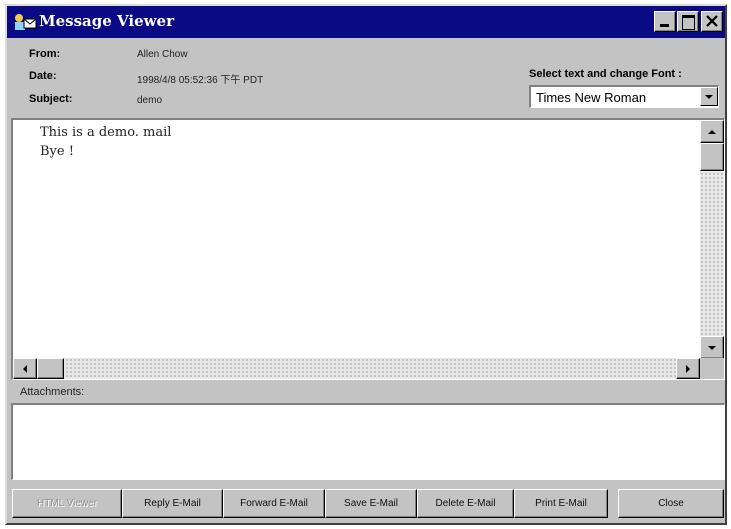  I want to click on date-value: 1998/4/8 05:52:36 下午 PDT, so click(200, 80).